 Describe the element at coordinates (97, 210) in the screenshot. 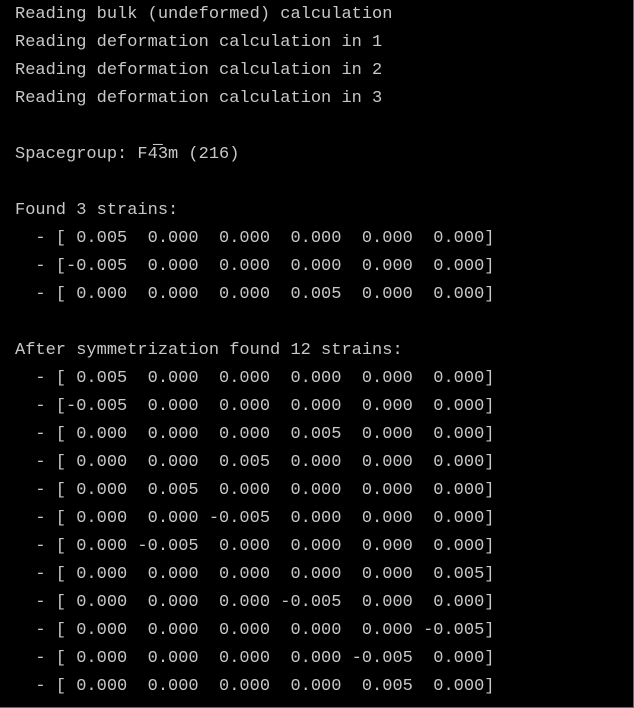

I see `terminal-line: Found 3 strains:` at that location.